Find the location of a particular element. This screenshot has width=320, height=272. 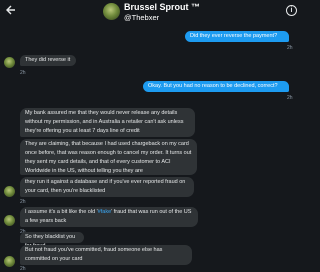

message-incoming: So they blacklist you for fraud is located at coordinates (52, 240).